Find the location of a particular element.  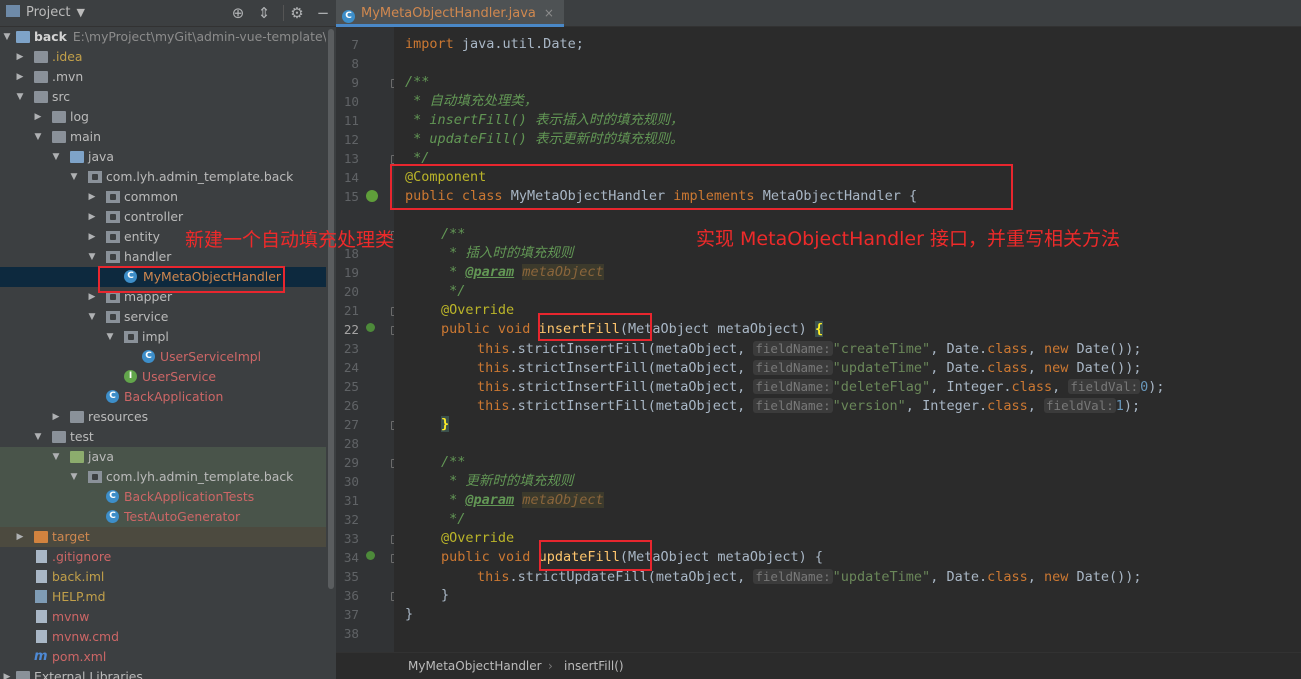

markdown-file-icon is located at coordinates (41, 596).